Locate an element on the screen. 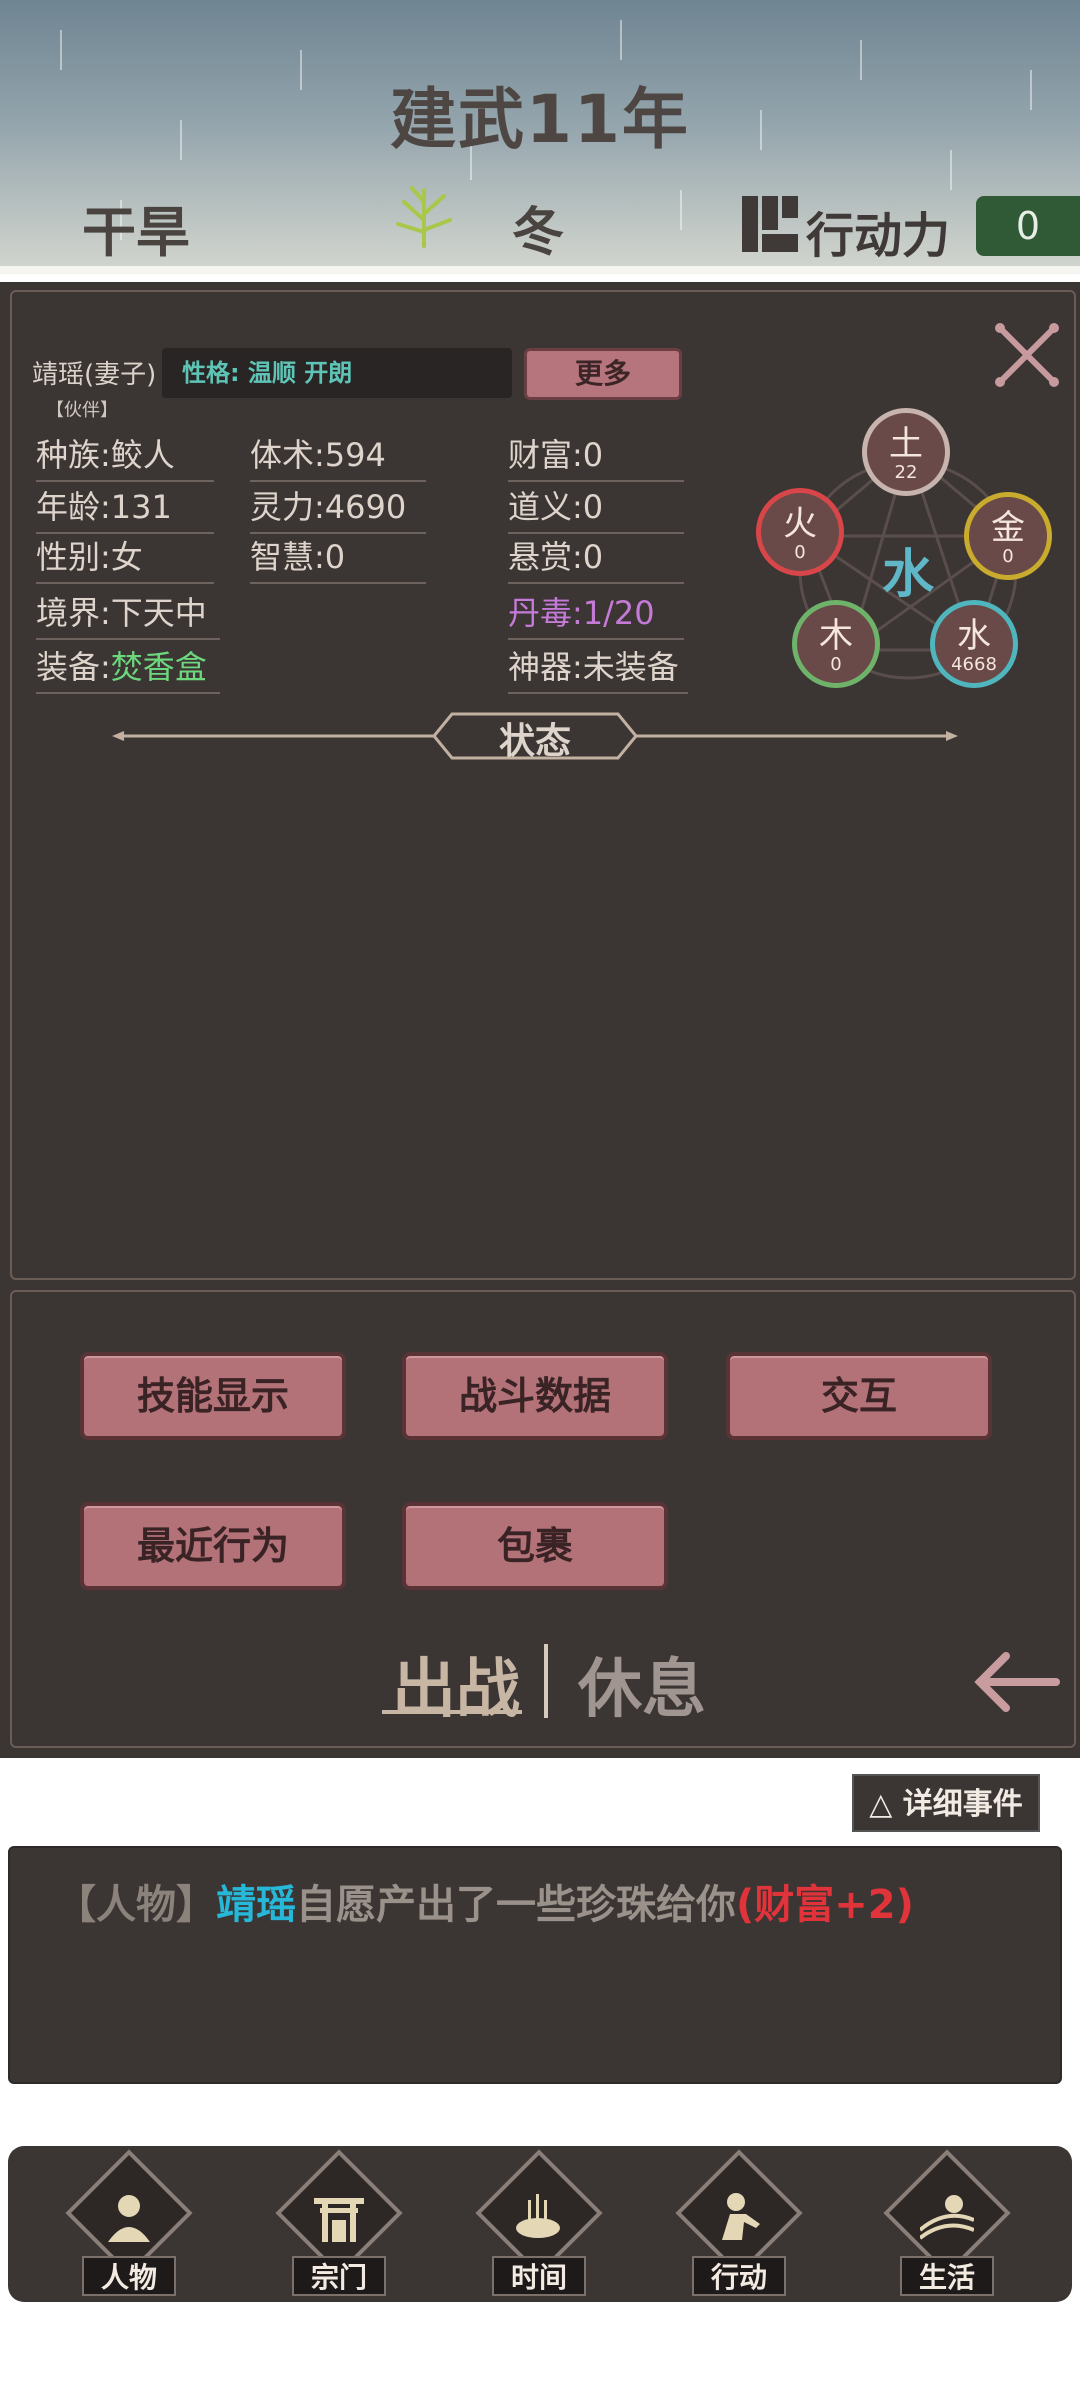 This screenshot has width=1080, height=2408. stat-gender: 性别:女 is located at coordinates (125, 558).